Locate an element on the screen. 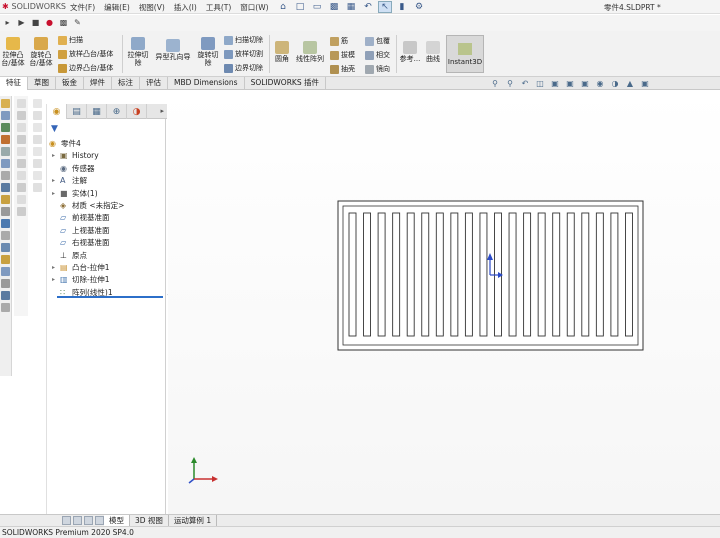 This screenshot has height=538, width=720. stop-icon: ■ is located at coordinates (35, 22).